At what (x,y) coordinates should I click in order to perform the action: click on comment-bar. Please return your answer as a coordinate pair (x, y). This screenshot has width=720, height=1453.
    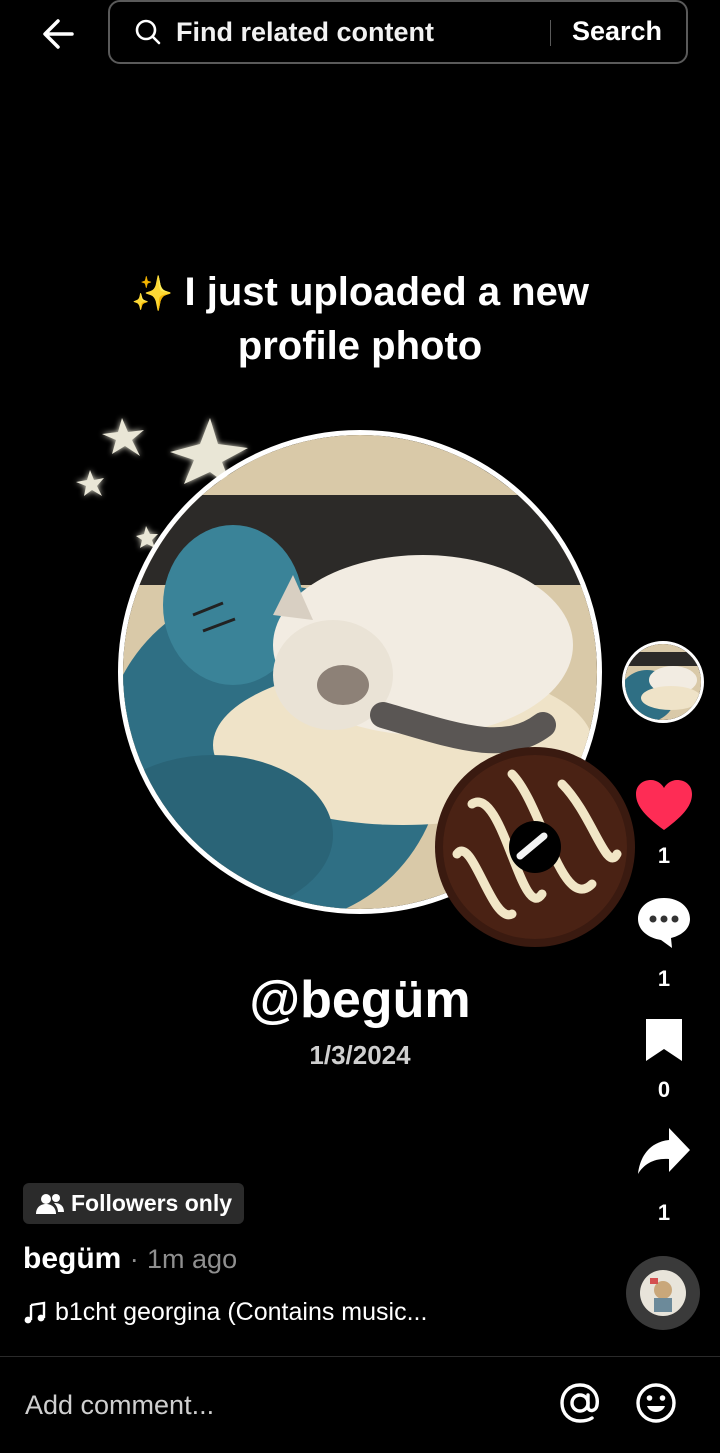
    Looking at the image, I should click on (360, 1405).